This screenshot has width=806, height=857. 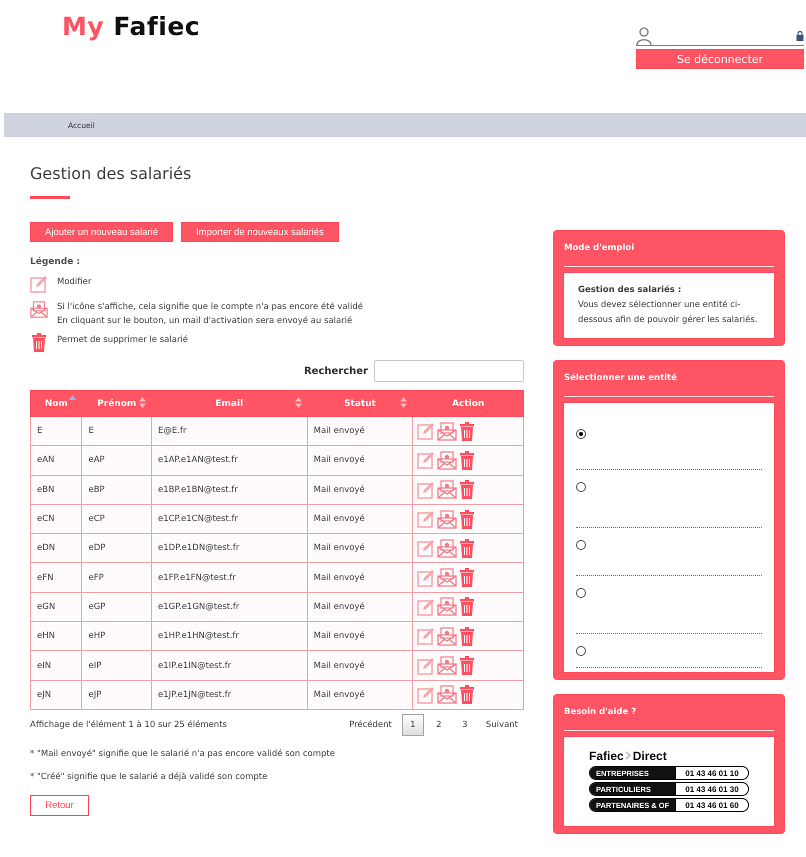 What do you see at coordinates (128, 725) in the screenshot?
I see `table-info: Affichage de l'élément 1 à 10 sur 25 éléments` at bounding box center [128, 725].